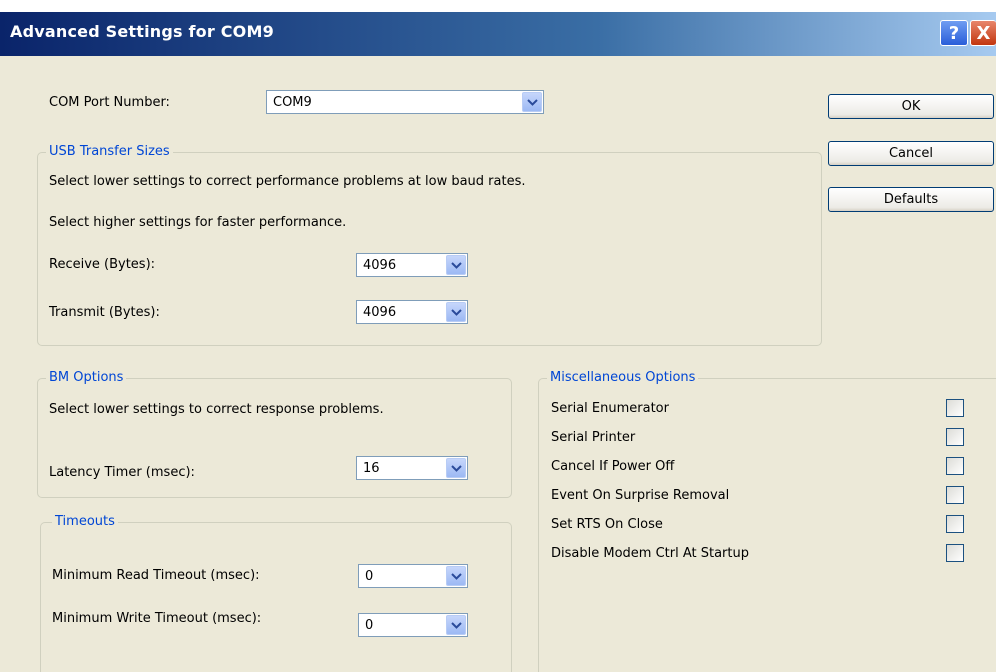 The image size is (996, 672). What do you see at coordinates (613, 466) in the screenshot?
I see `misc-item-label: Cancel If Power Off` at bounding box center [613, 466].